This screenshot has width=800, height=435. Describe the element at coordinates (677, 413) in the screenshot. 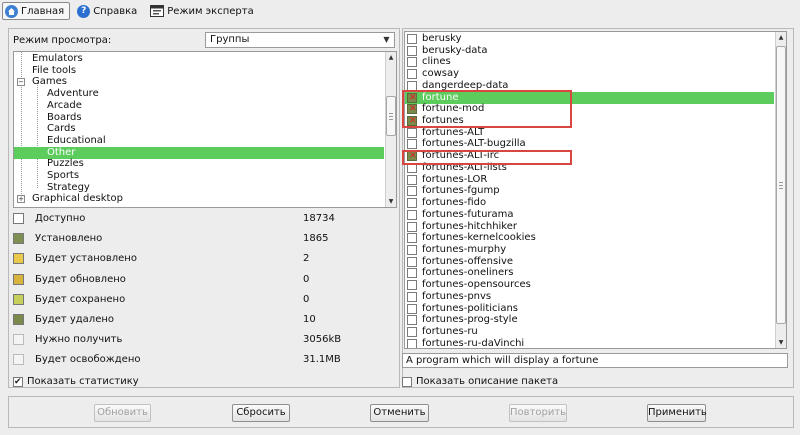

I see `apply-button: Применить` at that location.